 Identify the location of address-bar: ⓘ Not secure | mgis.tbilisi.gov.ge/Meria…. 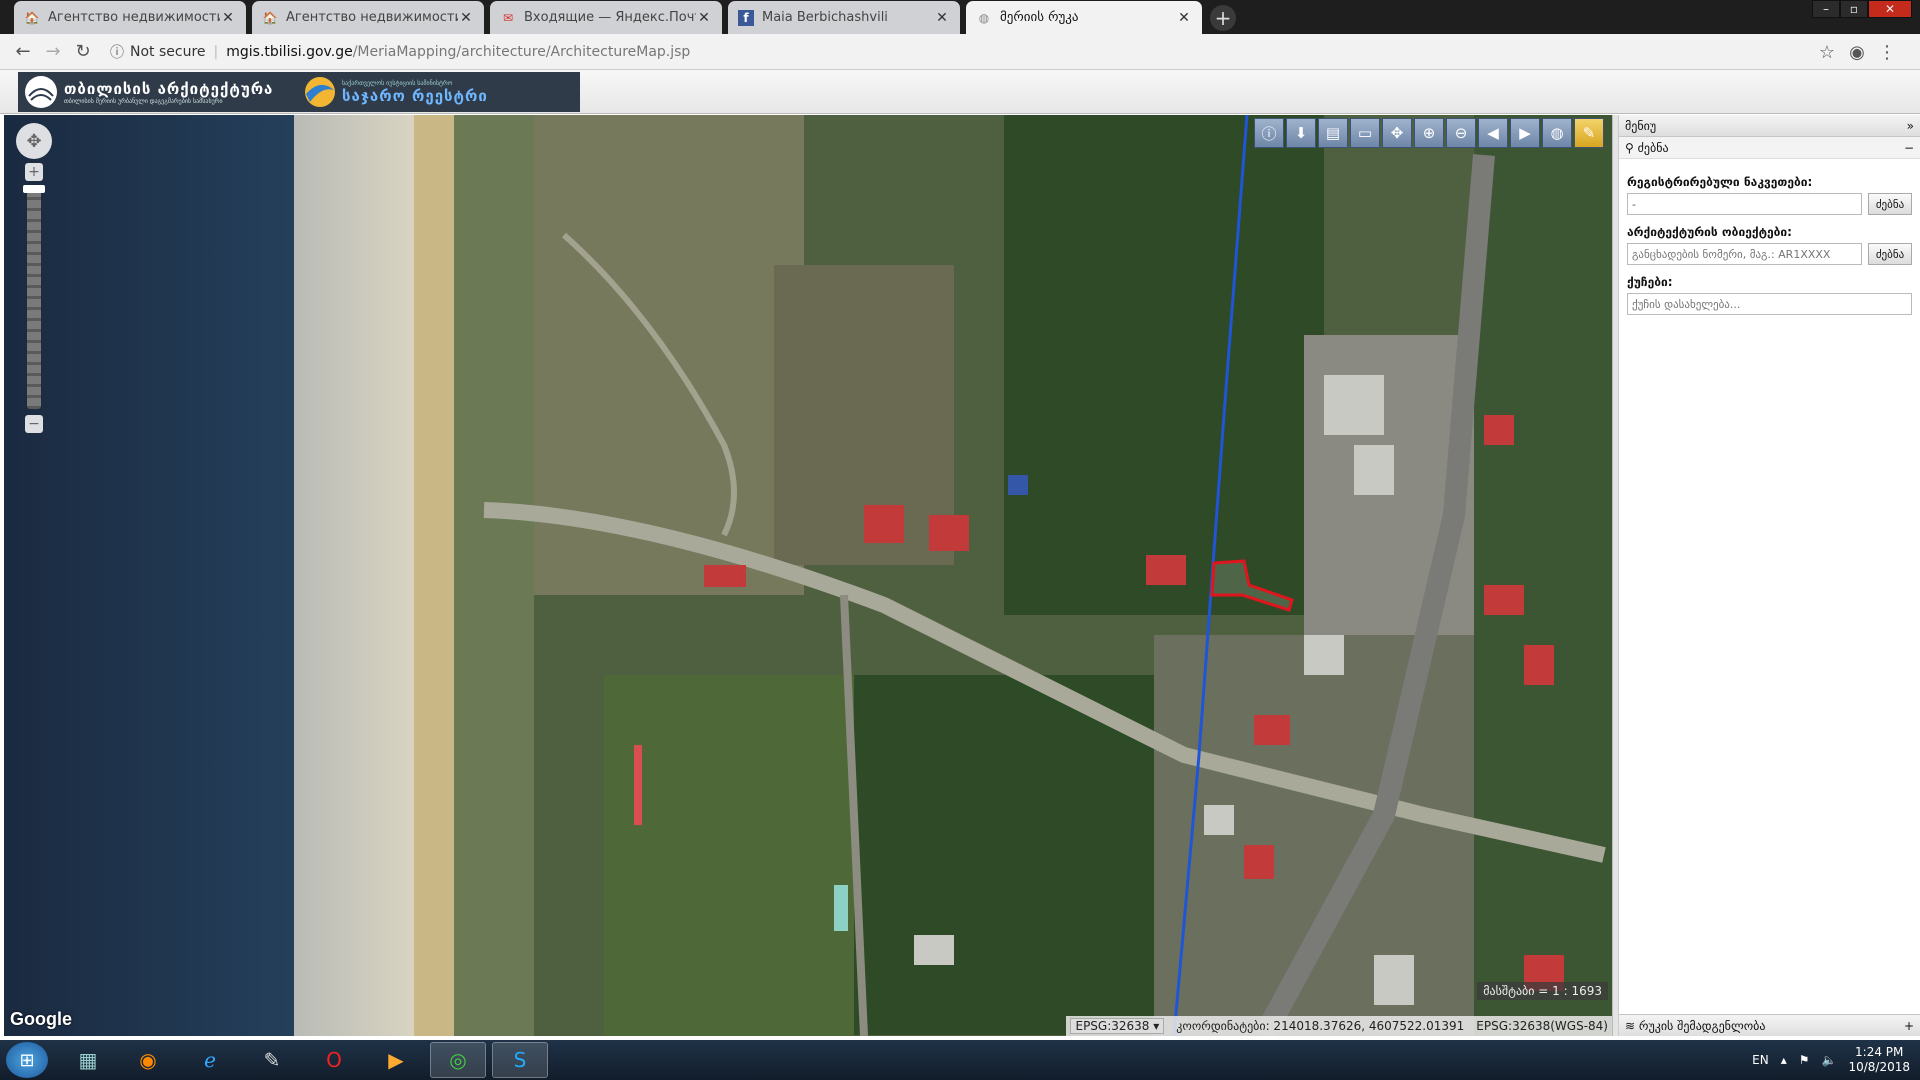
(950, 52).